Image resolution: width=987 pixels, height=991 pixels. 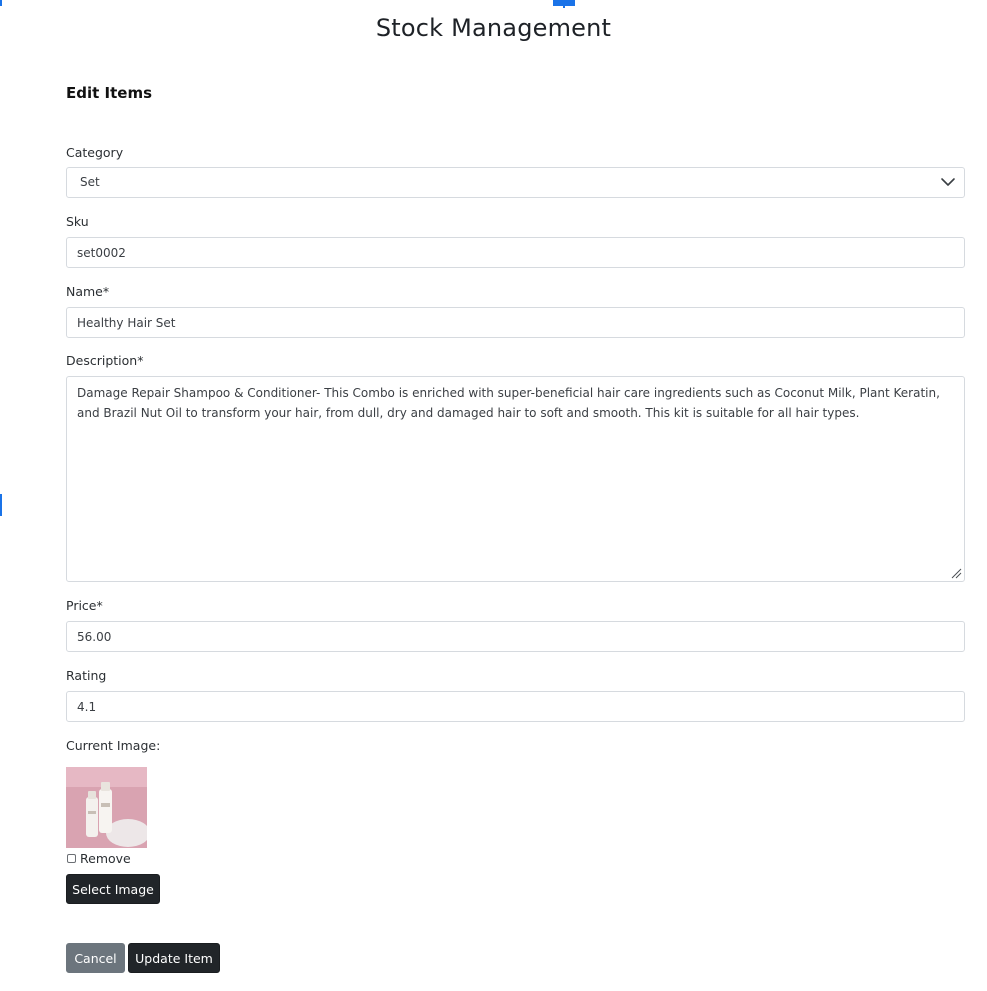 I want to click on category-select: Set, so click(x=515, y=182).